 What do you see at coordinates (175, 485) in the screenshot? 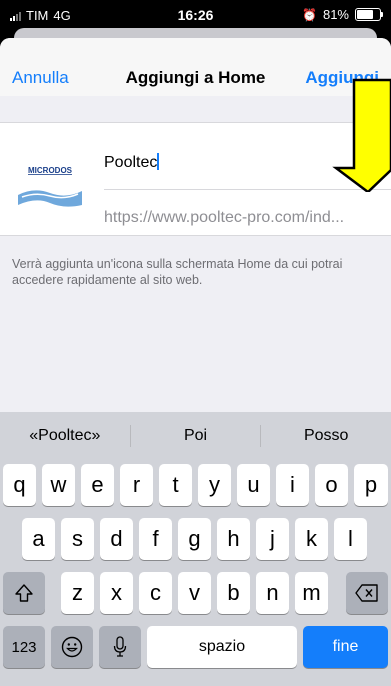
I see `key-t: t` at bounding box center [175, 485].